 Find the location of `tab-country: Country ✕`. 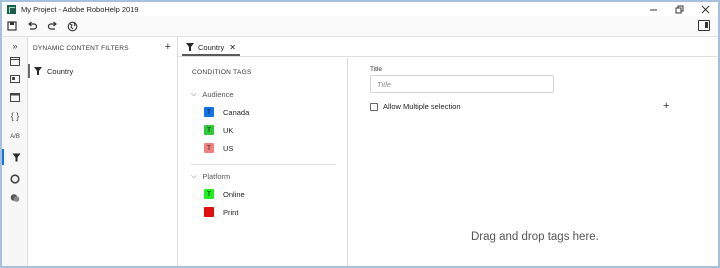

tab-country: Country ✕ is located at coordinates (211, 48).